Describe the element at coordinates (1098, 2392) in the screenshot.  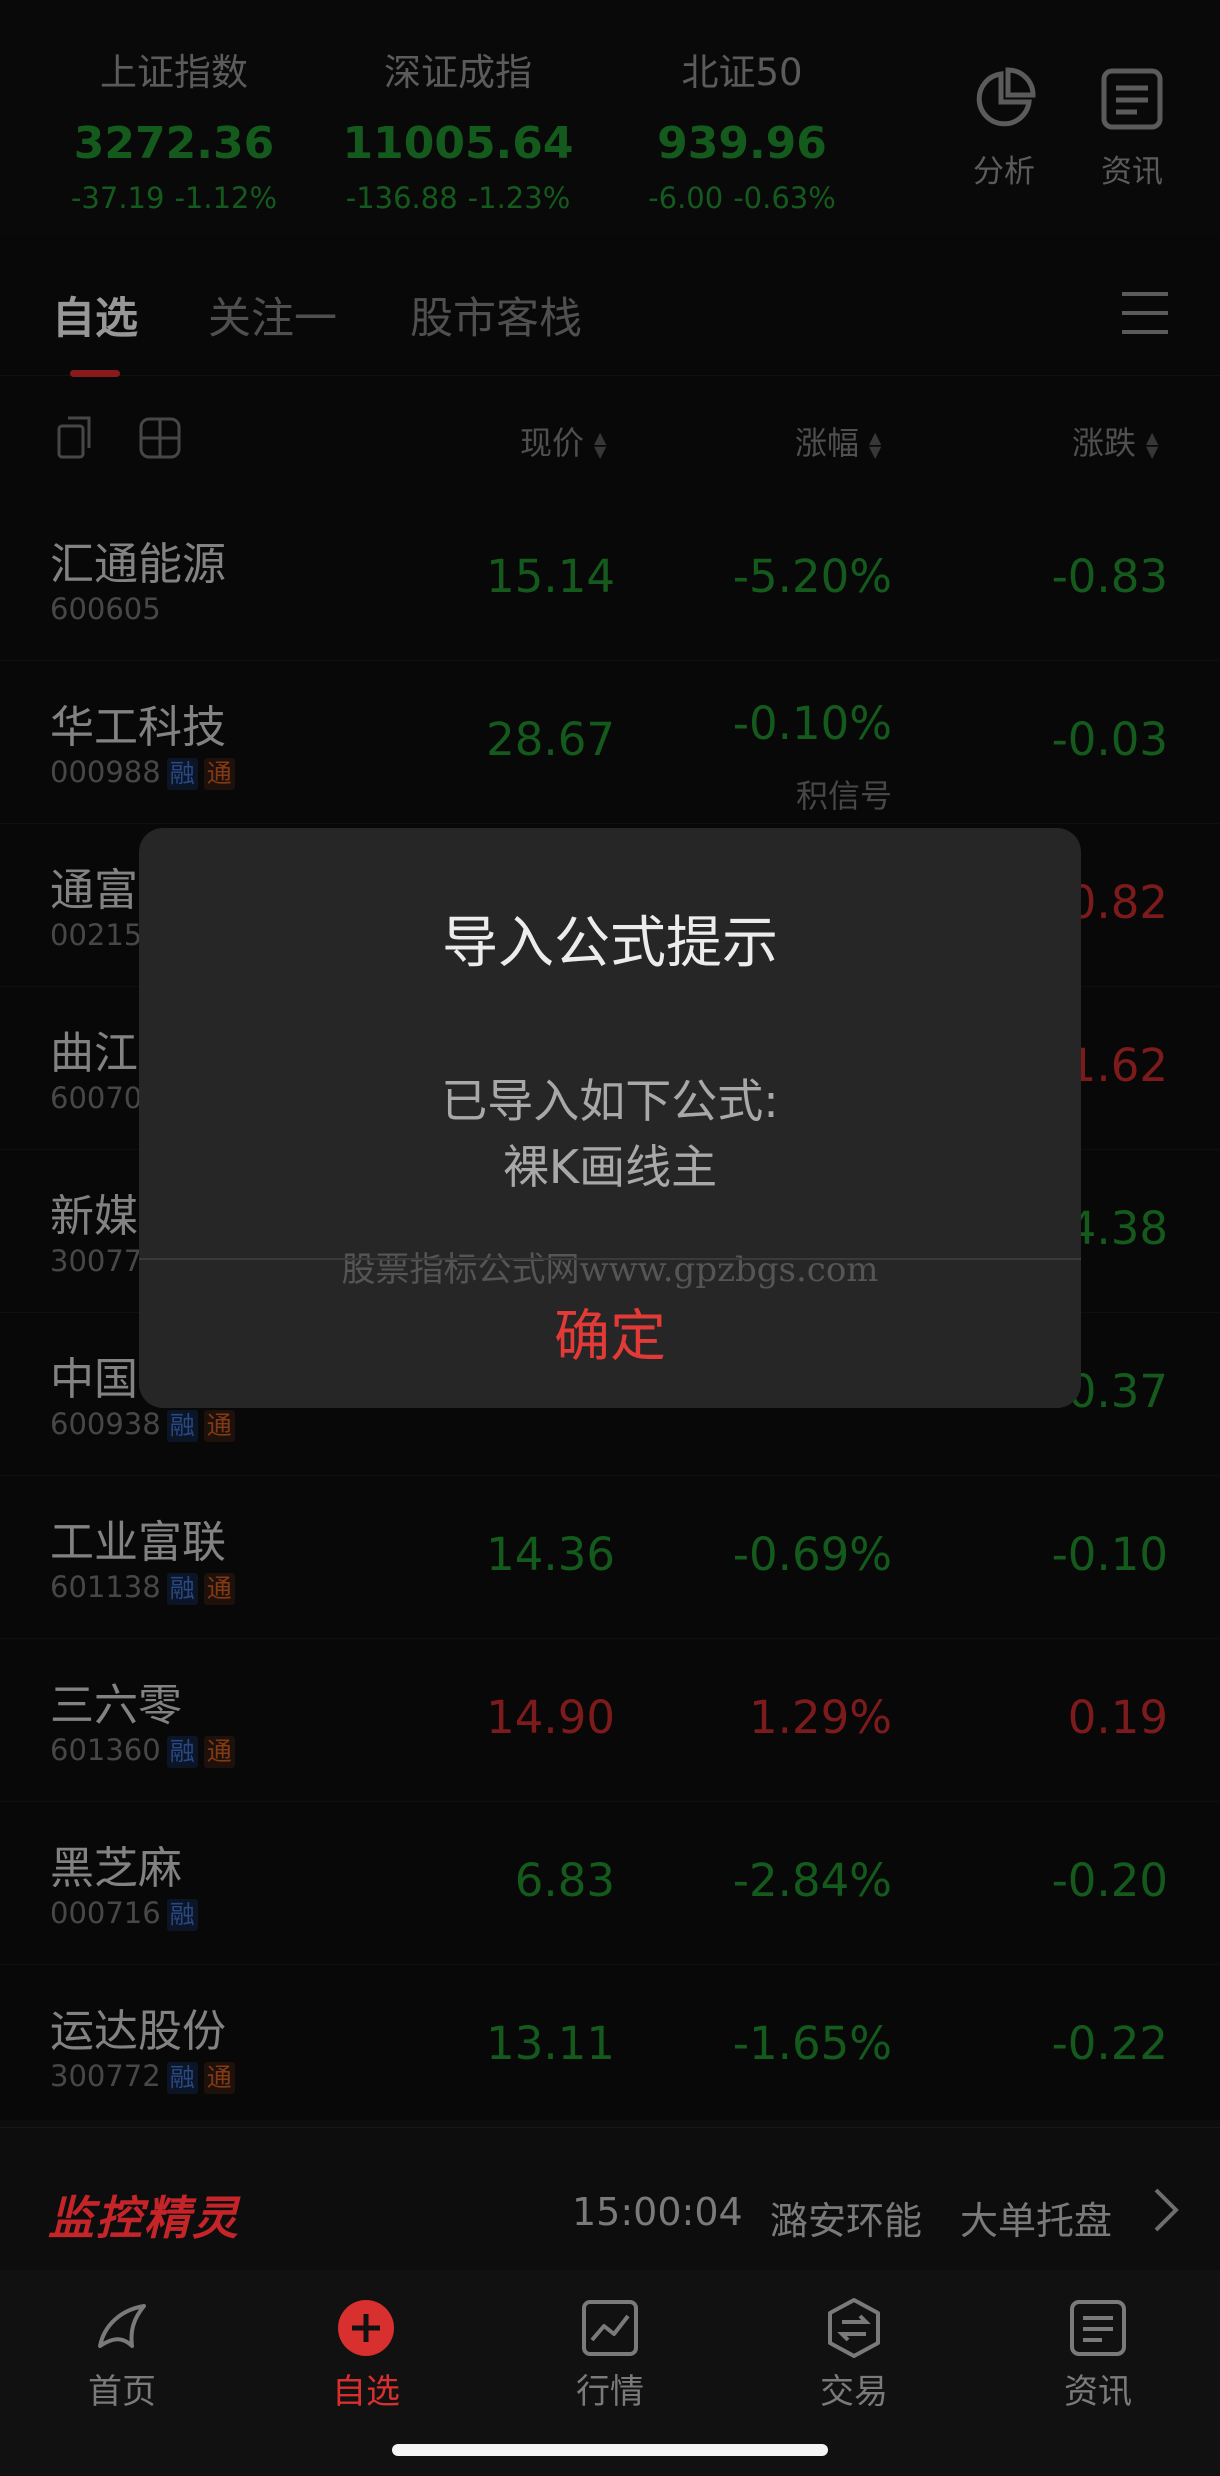
I see `nav-label: 资讯` at that location.